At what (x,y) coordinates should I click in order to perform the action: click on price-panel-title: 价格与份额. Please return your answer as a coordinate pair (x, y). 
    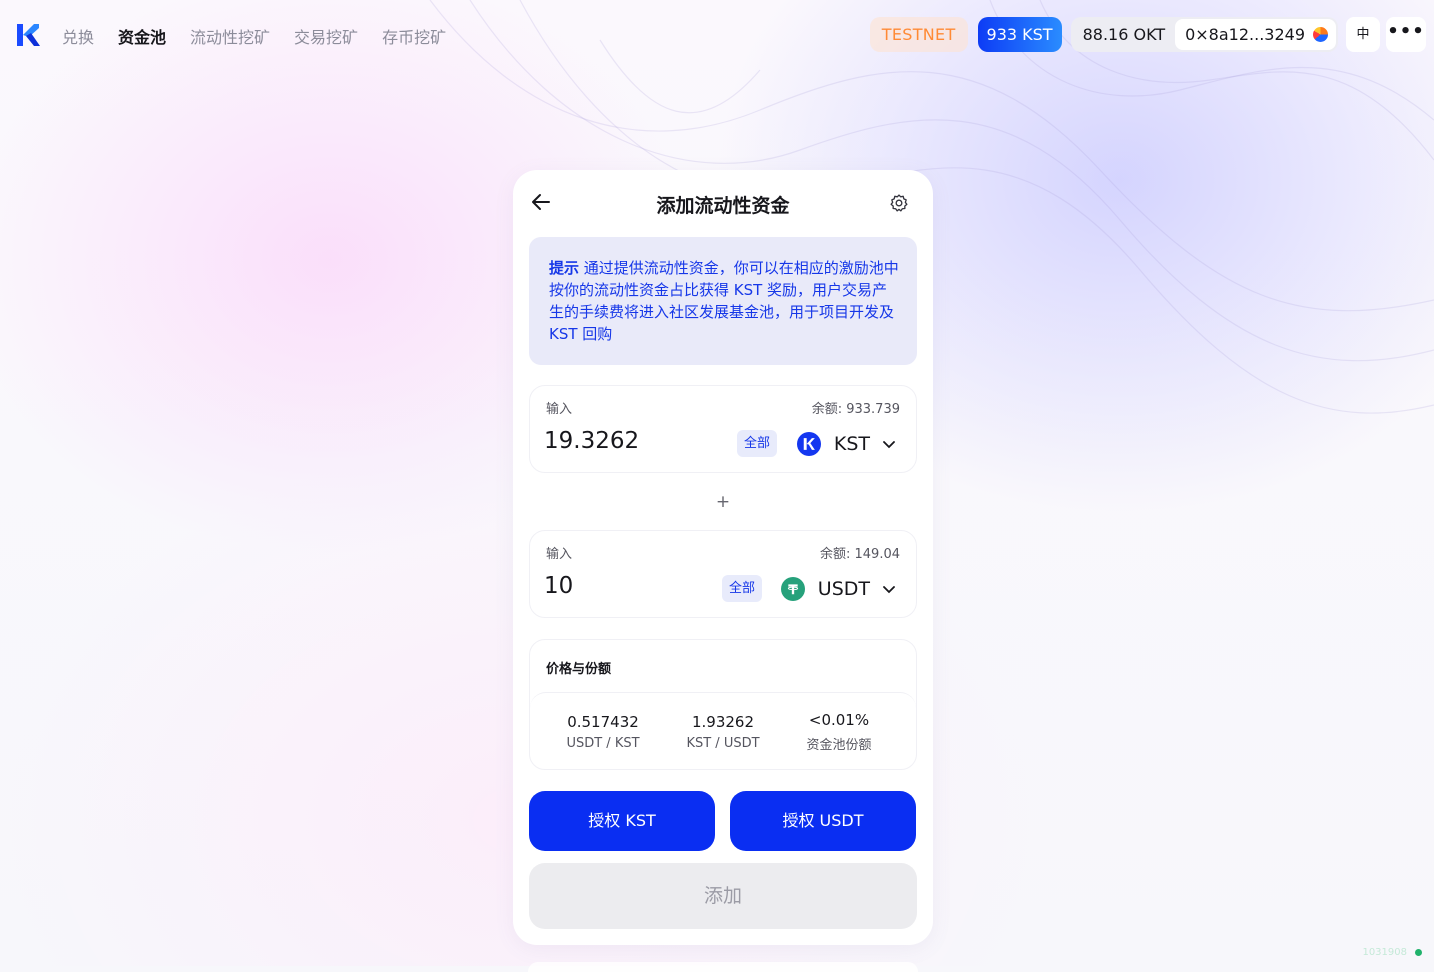
    Looking at the image, I should click on (579, 669).